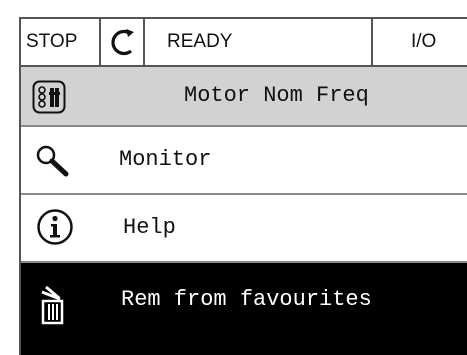 This screenshot has height=355, width=467. Describe the element at coordinates (55, 229) in the screenshot. I see `info-icon` at that location.